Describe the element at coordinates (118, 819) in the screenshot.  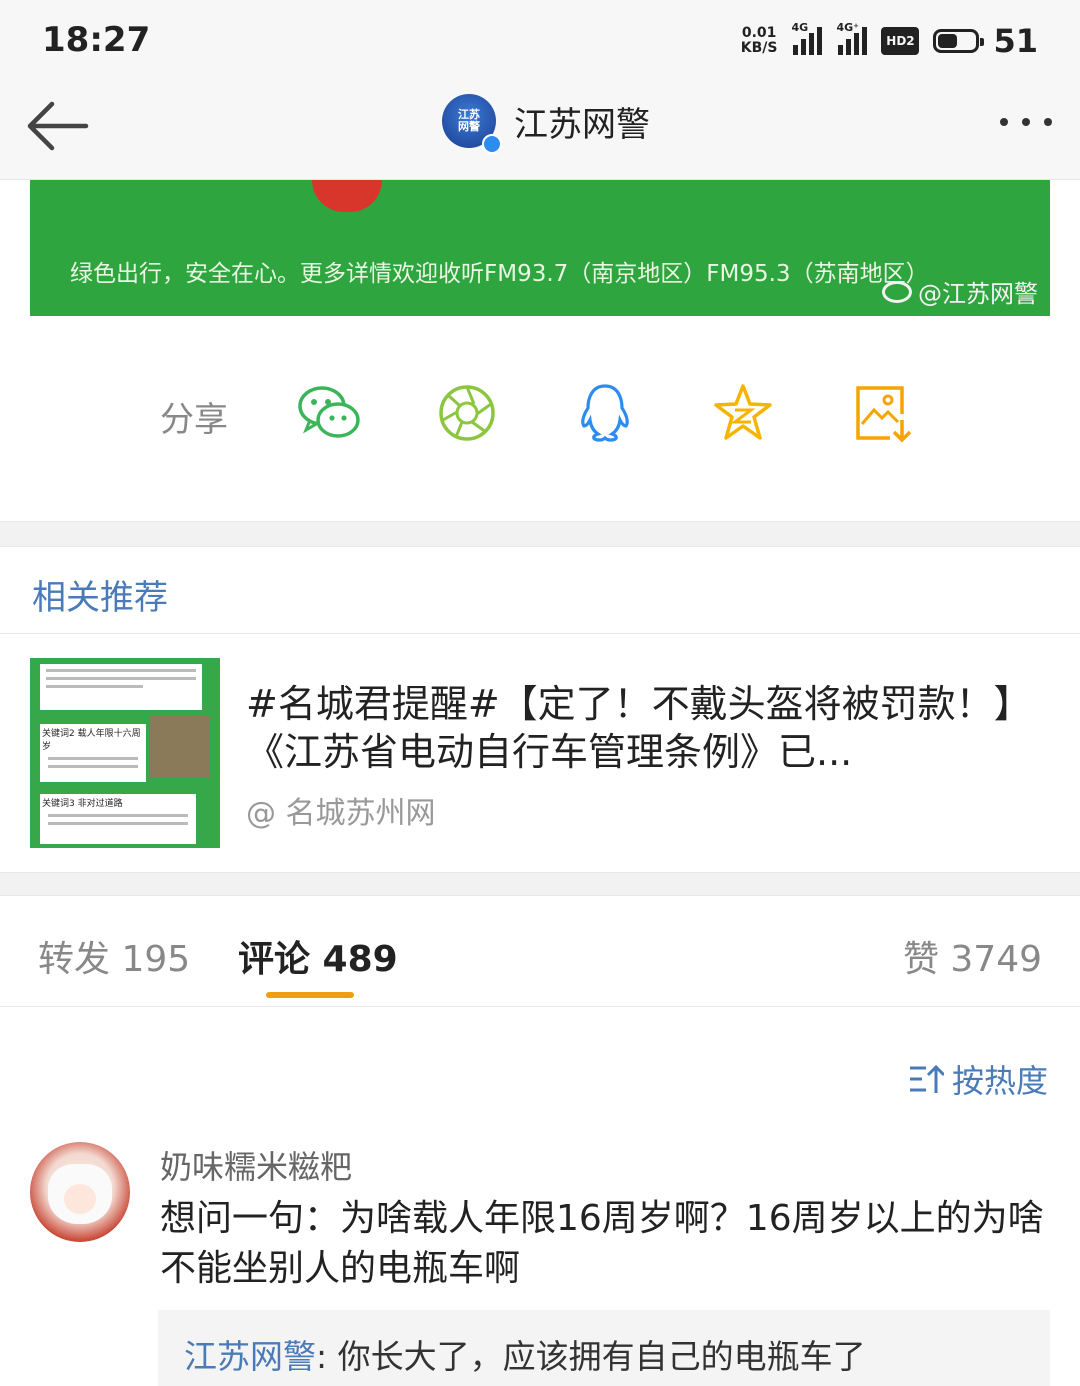
I see `thumb-card: 关键词3 非对过道路` at that location.